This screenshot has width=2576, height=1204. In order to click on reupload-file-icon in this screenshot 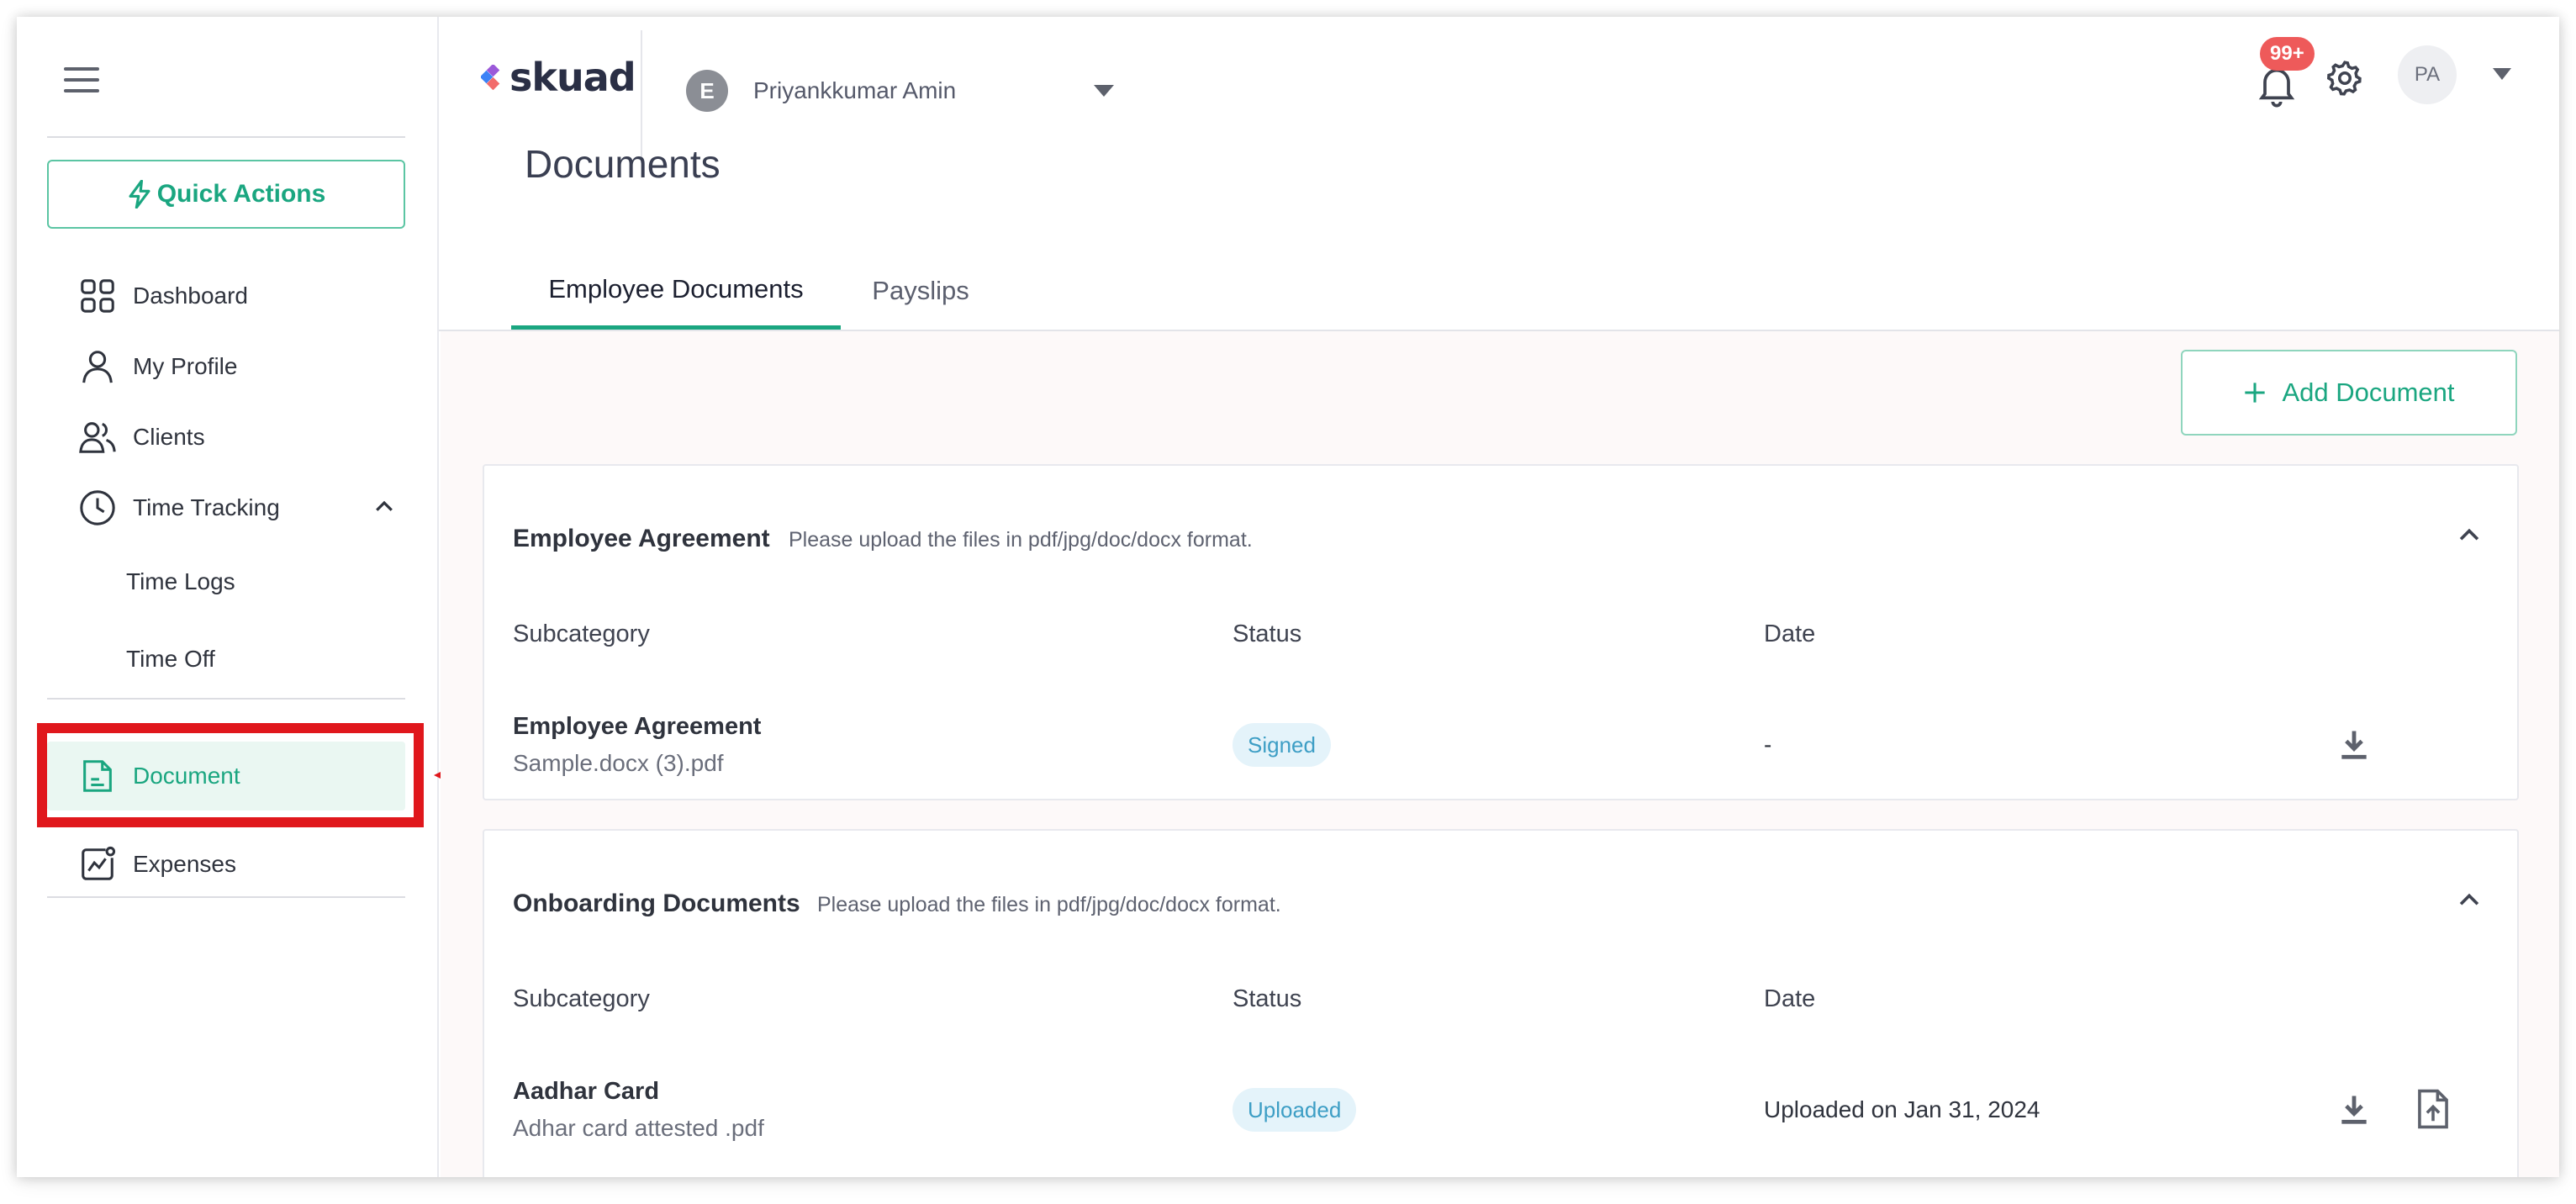, I will do `click(2434, 1109)`.